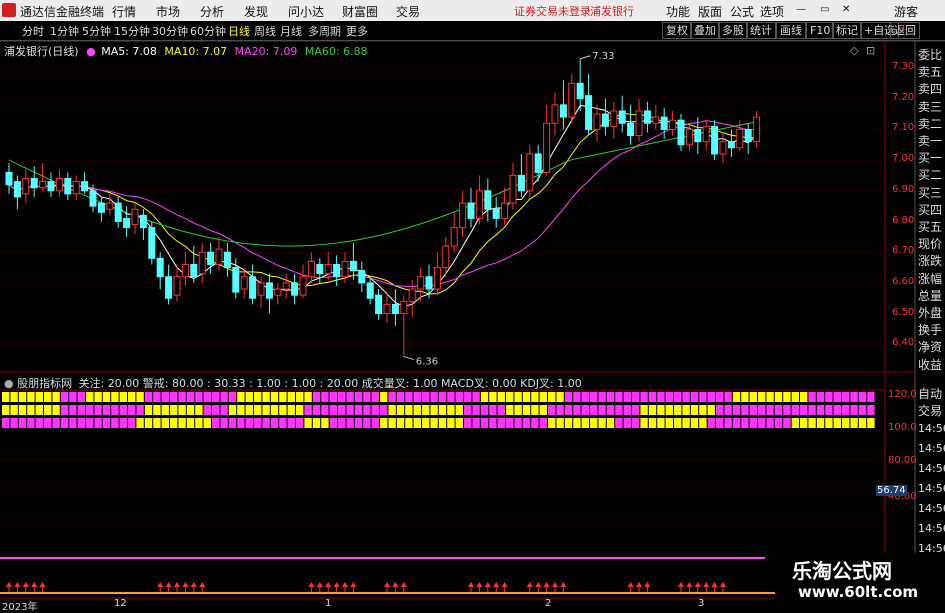 The height and width of the screenshot is (613, 945). What do you see at coordinates (168, 11) in the screenshot?
I see `menu-market: 市场` at bounding box center [168, 11].